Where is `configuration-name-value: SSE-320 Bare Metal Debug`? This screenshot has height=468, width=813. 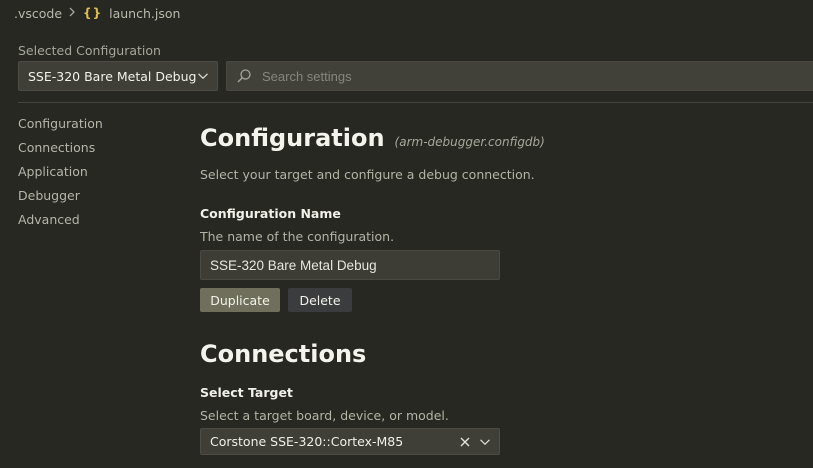
configuration-name-value: SSE-320 Bare Metal Debug is located at coordinates (293, 265).